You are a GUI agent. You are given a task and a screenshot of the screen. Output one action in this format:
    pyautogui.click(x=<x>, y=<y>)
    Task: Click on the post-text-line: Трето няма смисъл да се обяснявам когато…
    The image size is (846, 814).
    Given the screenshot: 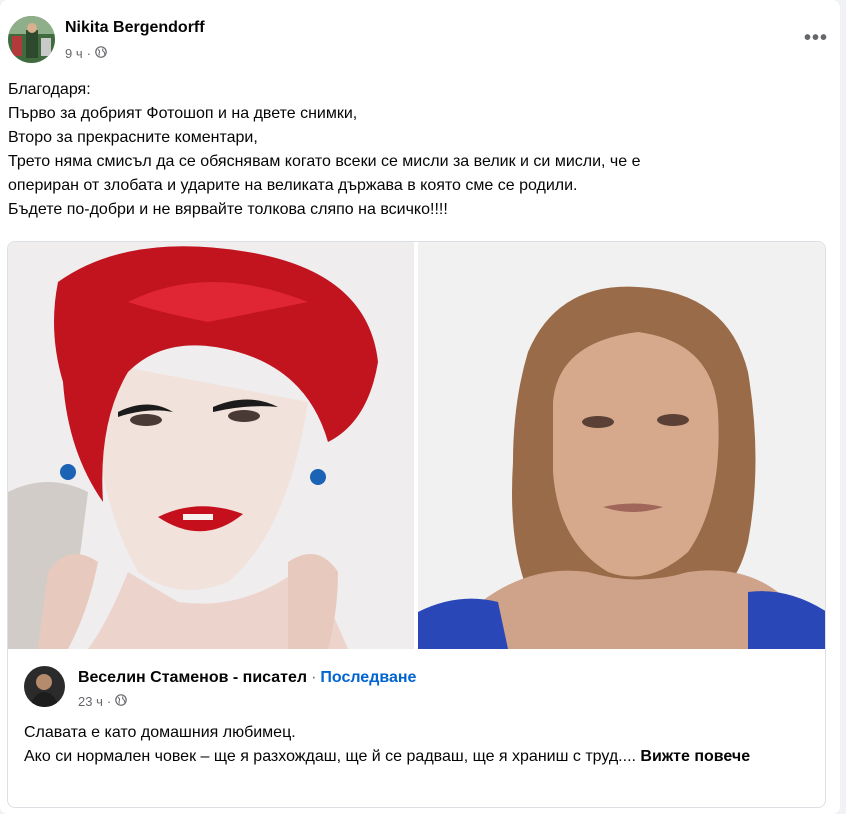 What is the action you would take?
    pyautogui.click(x=324, y=161)
    